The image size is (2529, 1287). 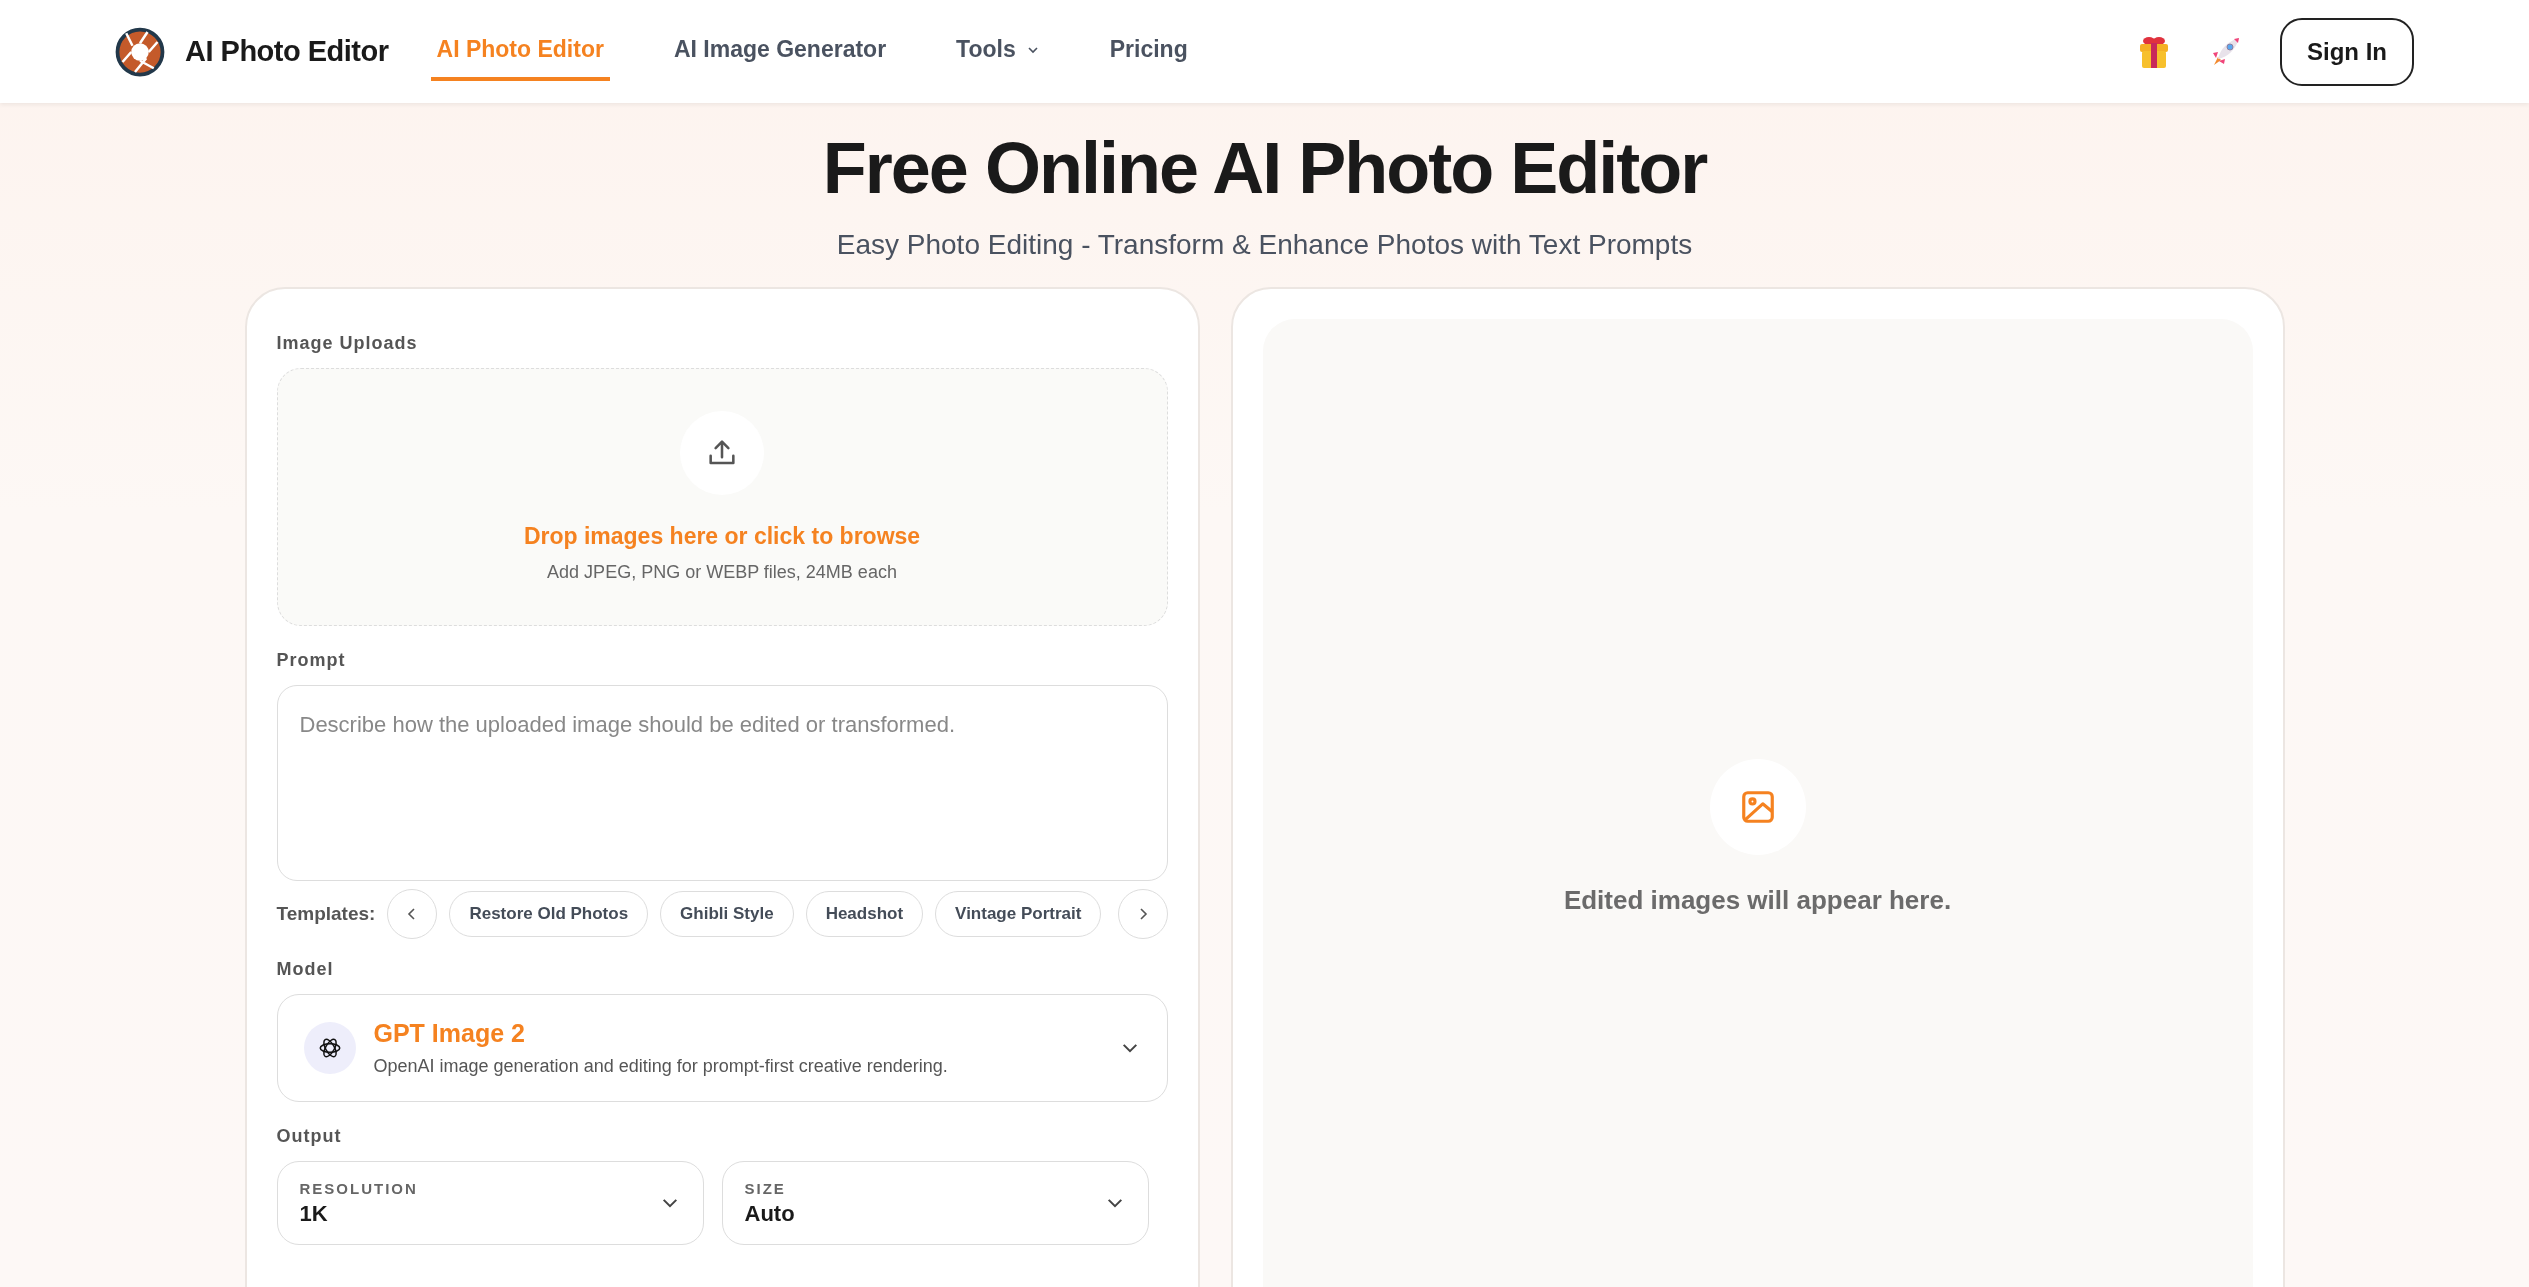 What do you see at coordinates (490, 1203) in the screenshot?
I see `output-select: RESOLUTION 1K` at bounding box center [490, 1203].